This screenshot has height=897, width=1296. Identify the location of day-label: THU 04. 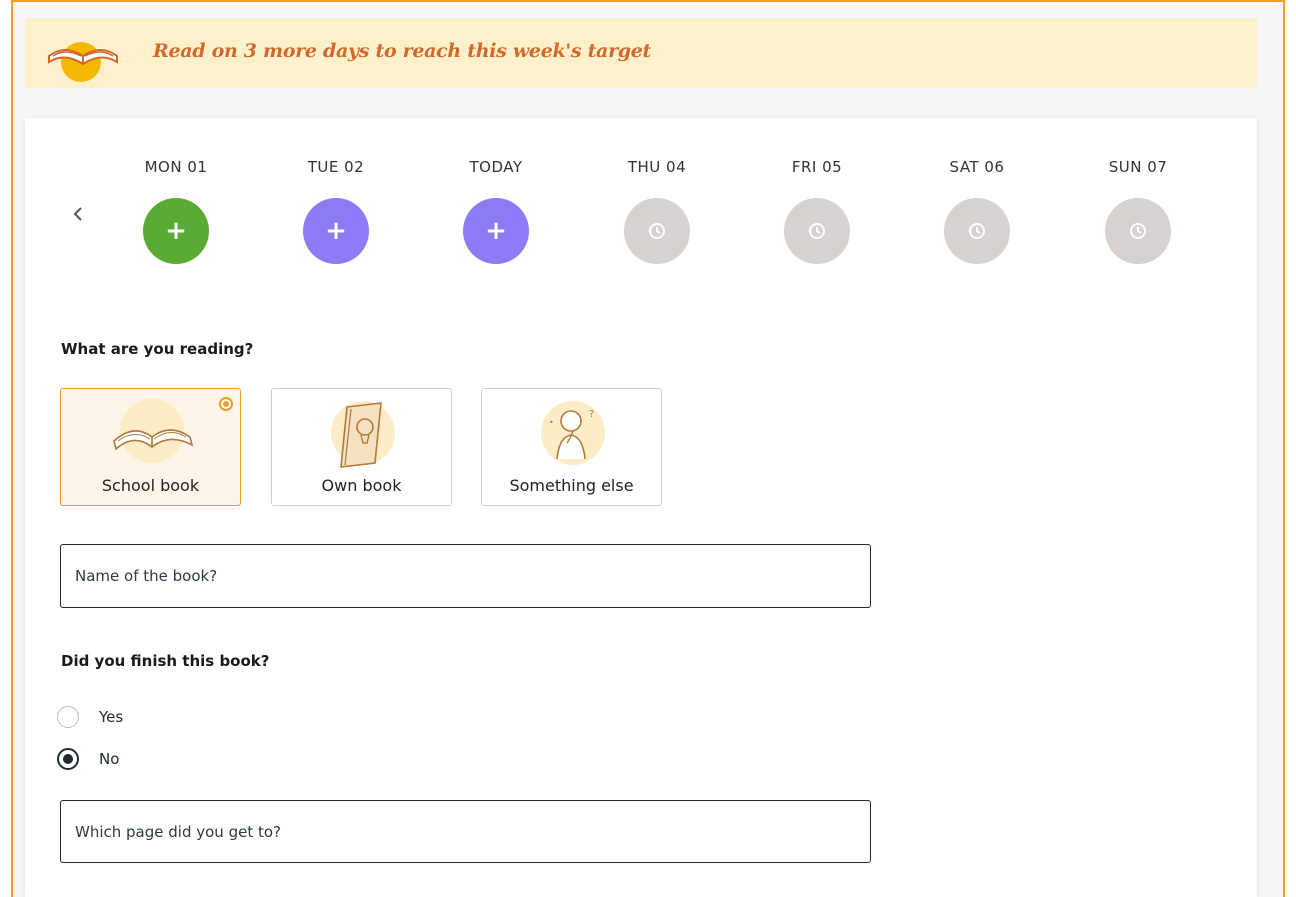
(657, 167).